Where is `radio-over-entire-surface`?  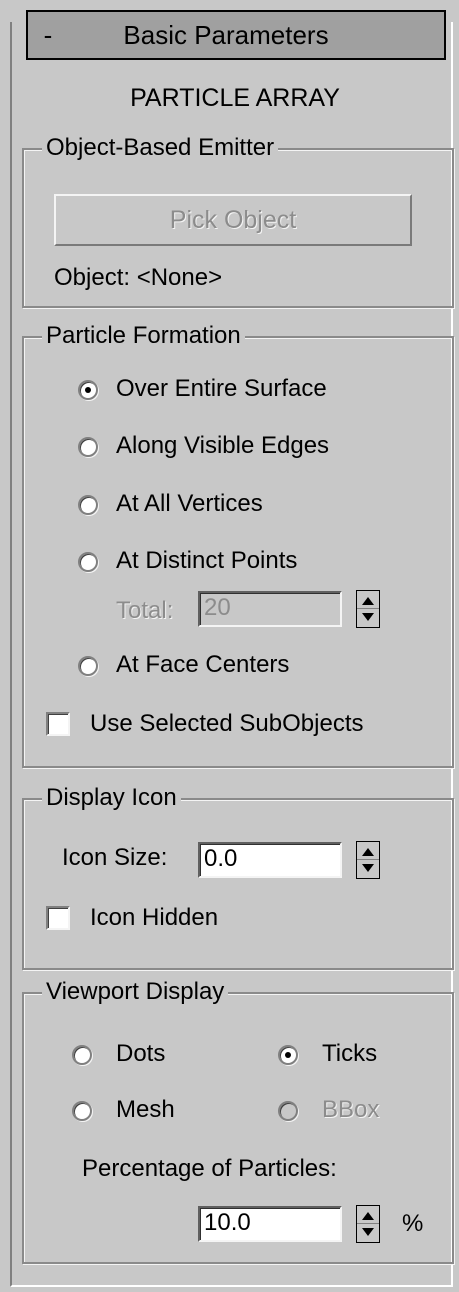 radio-over-entire-surface is located at coordinates (88, 390).